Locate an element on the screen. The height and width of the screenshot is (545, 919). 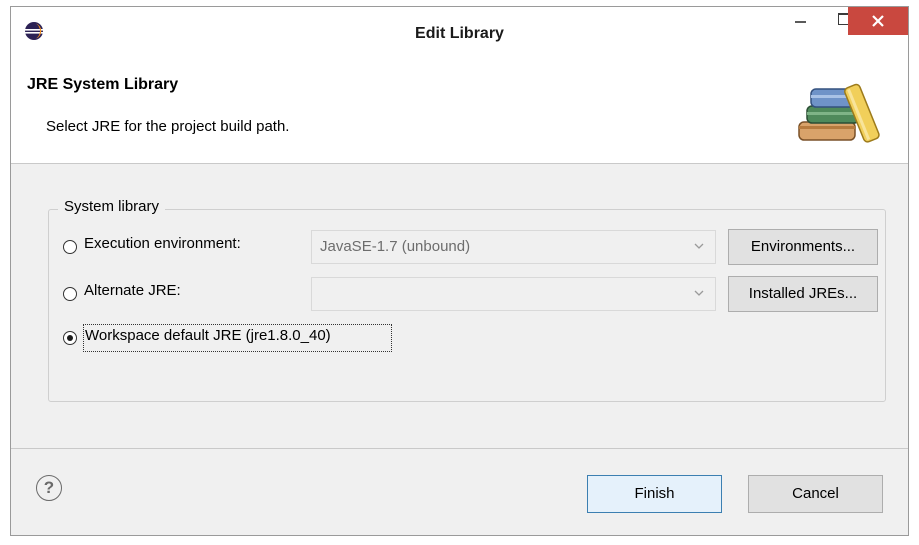
help-icon: ? is located at coordinates (49, 488).